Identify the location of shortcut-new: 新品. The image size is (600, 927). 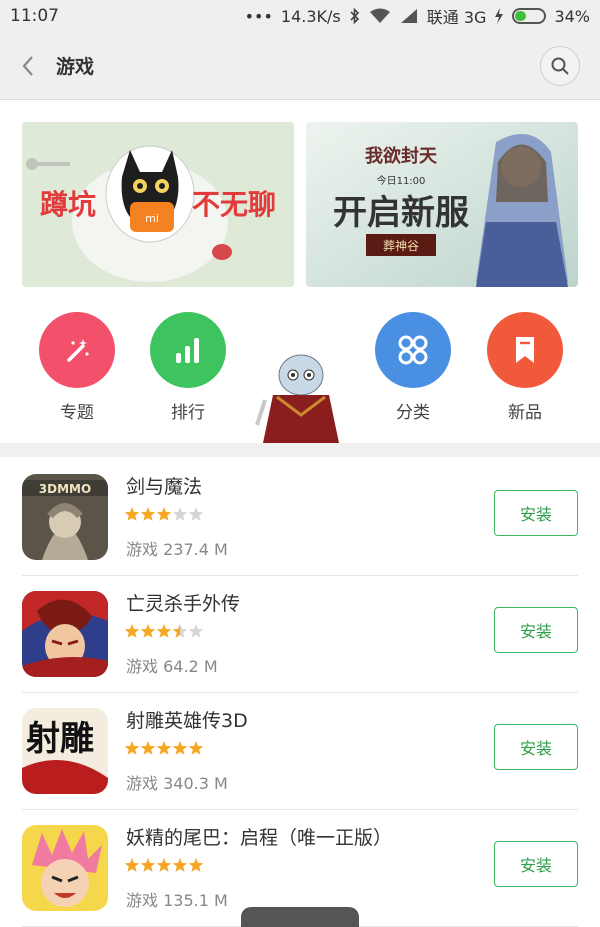
(525, 367).